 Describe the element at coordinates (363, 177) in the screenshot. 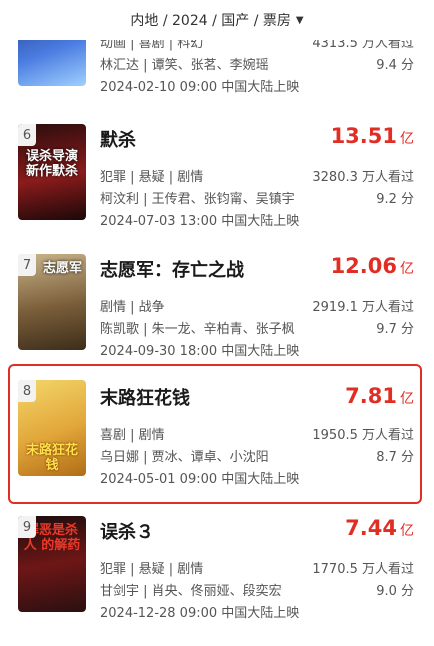

I see `movie-views: 3280.3 万人看过` at that location.